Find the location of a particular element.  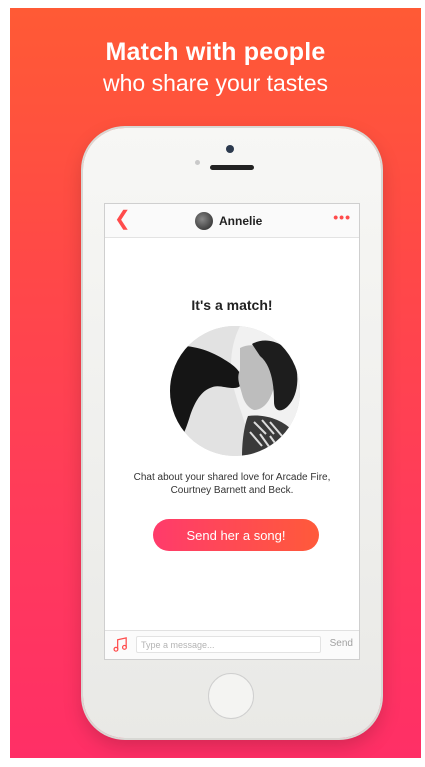

match-title: It's a match! is located at coordinates (232, 305).